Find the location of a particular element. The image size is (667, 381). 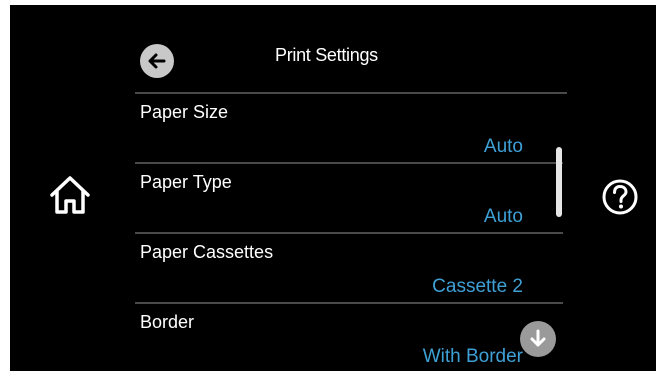

home-button is located at coordinates (70, 195).